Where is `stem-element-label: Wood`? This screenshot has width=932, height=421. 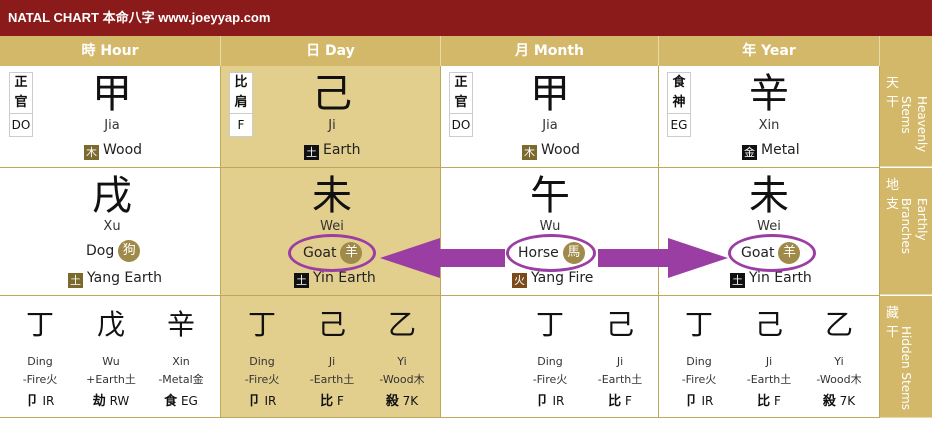
stem-element-label: Wood is located at coordinates (561, 150).